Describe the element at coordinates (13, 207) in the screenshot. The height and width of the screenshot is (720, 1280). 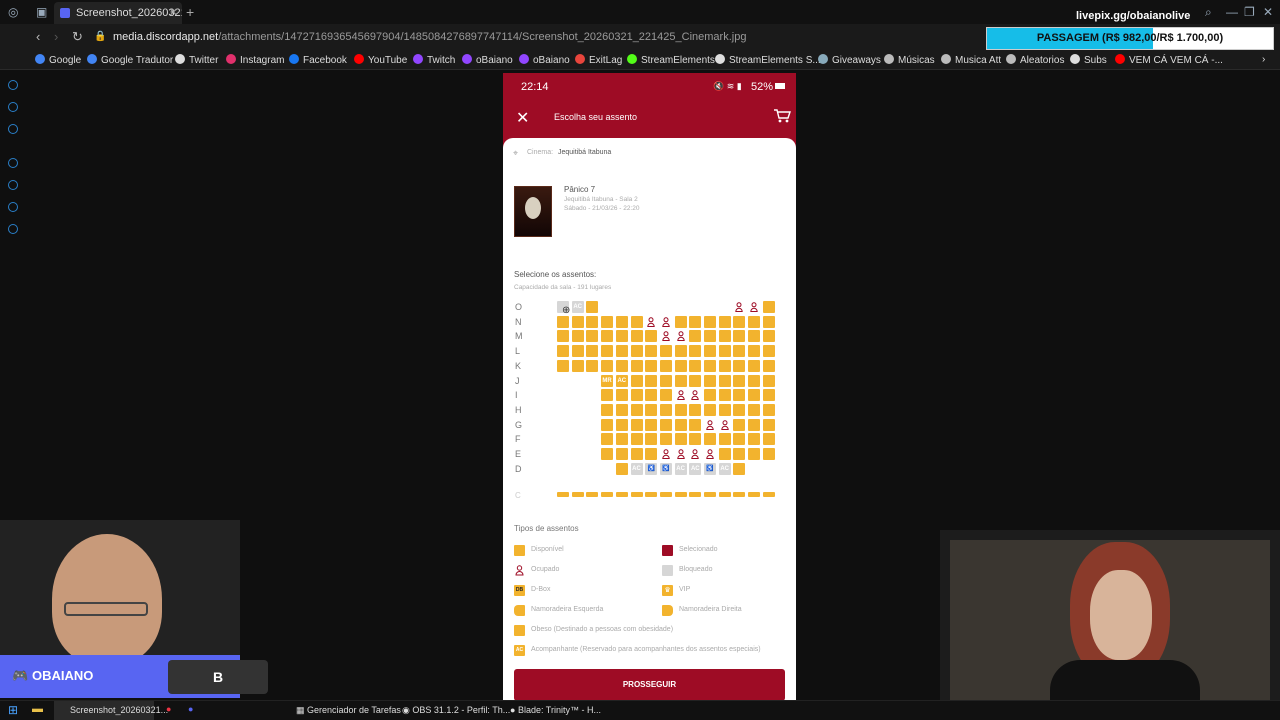
I see `sidebar-extensions-icon` at that location.